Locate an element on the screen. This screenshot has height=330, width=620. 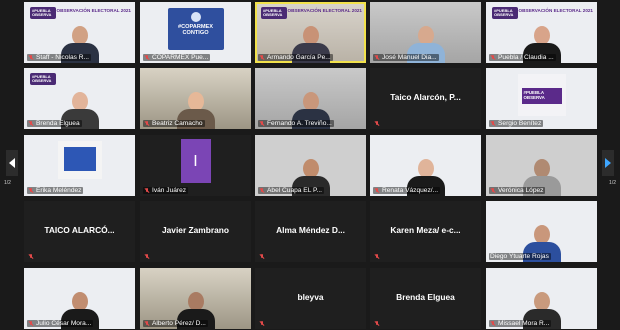
participant-tile: Brenda Elguea is located at coordinates (425, 298).